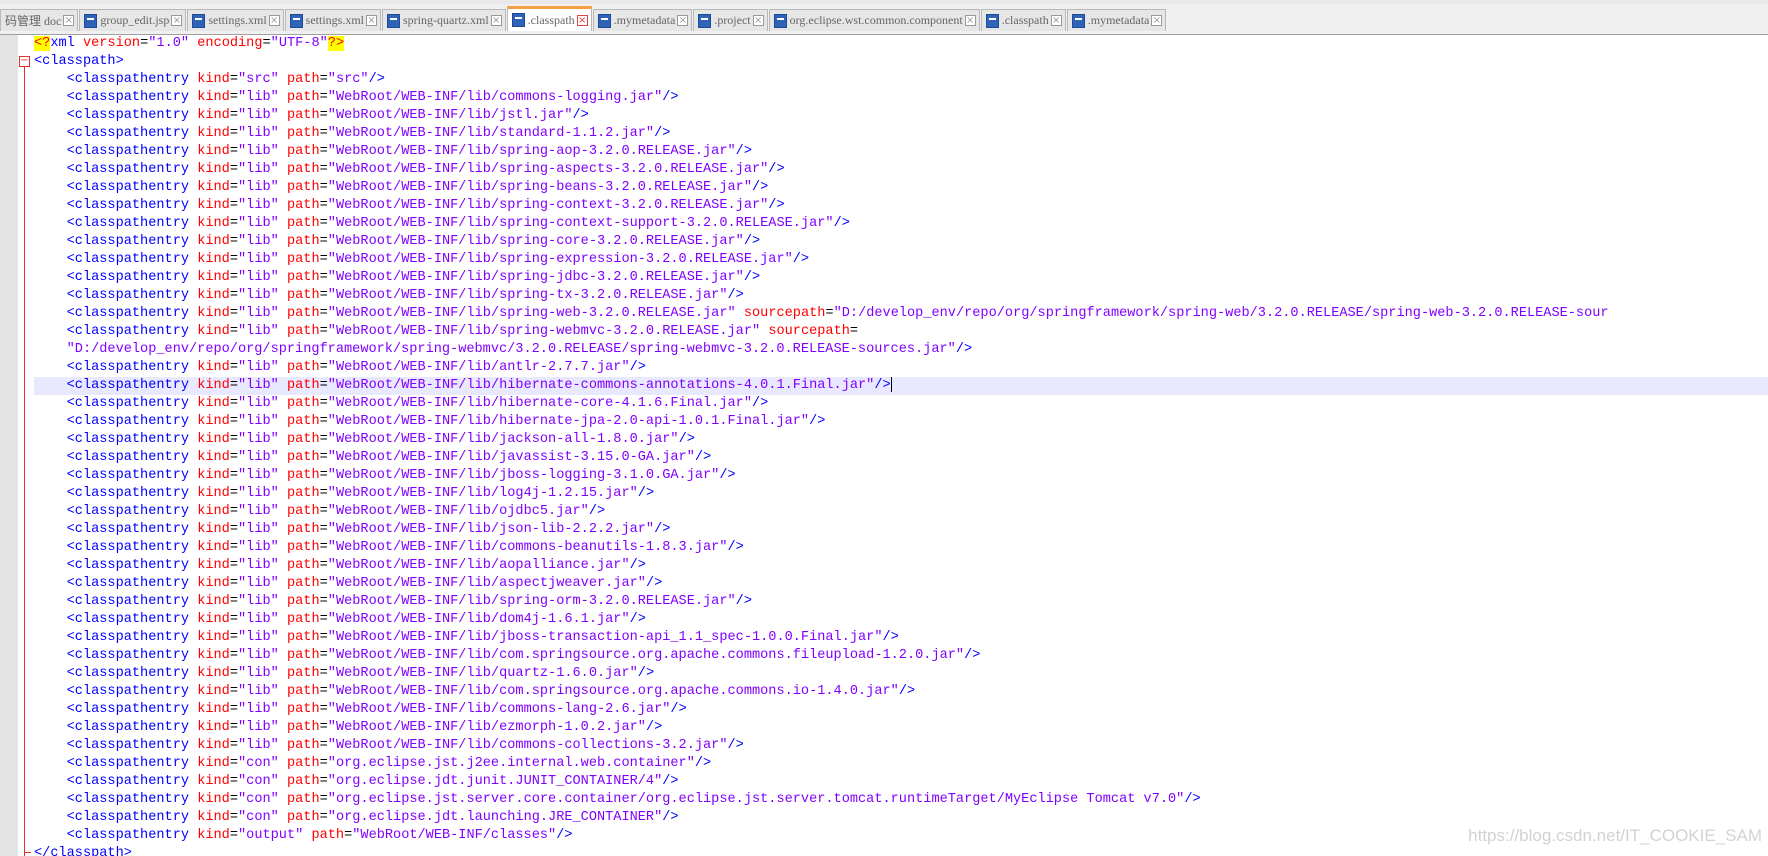 This screenshot has width=1768, height=856. What do you see at coordinates (884, 2) in the screenshot?
I see `toolbar-strip` at bounding box center [884, 2].